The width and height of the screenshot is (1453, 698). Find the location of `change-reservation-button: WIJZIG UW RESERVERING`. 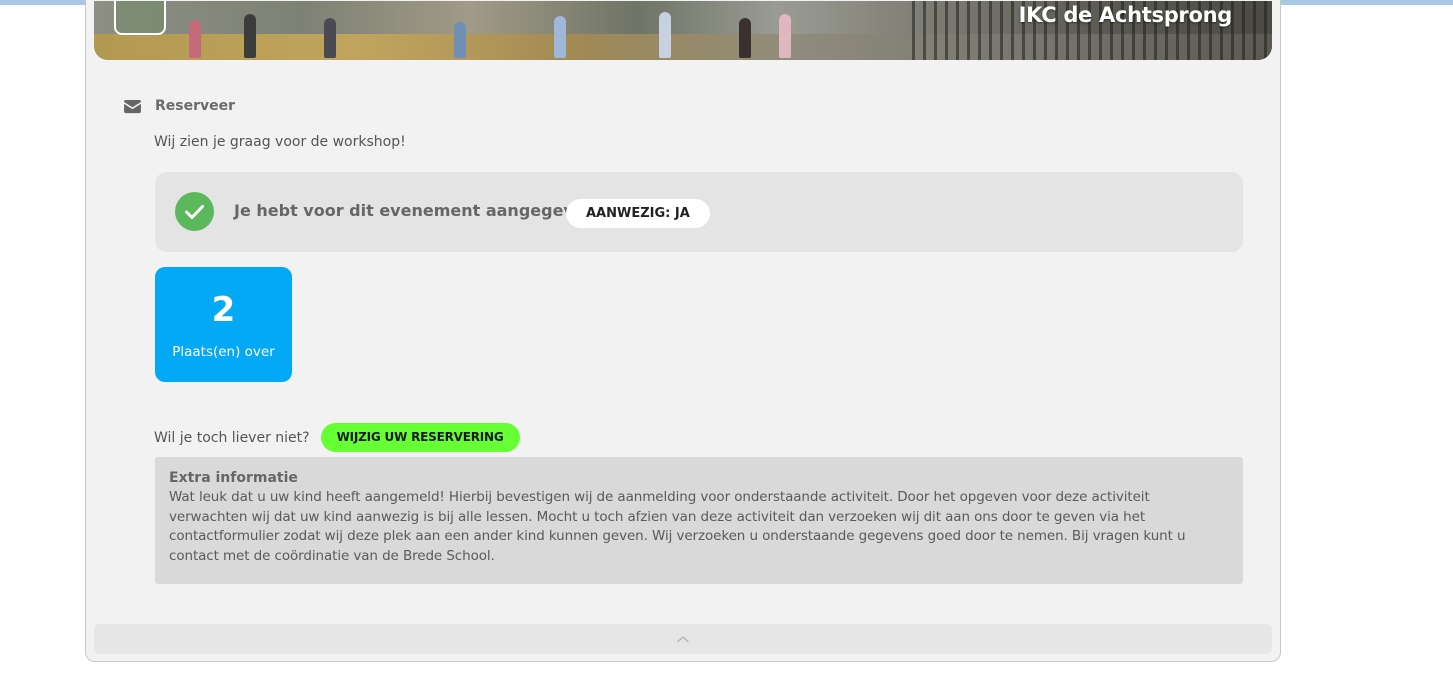

change-reservation-button: WIJZIG UW RESERVERING is located at coordinates (420, 437).